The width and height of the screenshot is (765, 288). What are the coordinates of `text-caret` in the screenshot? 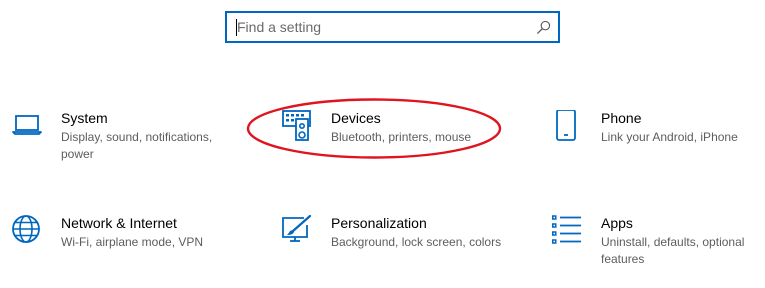 It's located at (236, 27).